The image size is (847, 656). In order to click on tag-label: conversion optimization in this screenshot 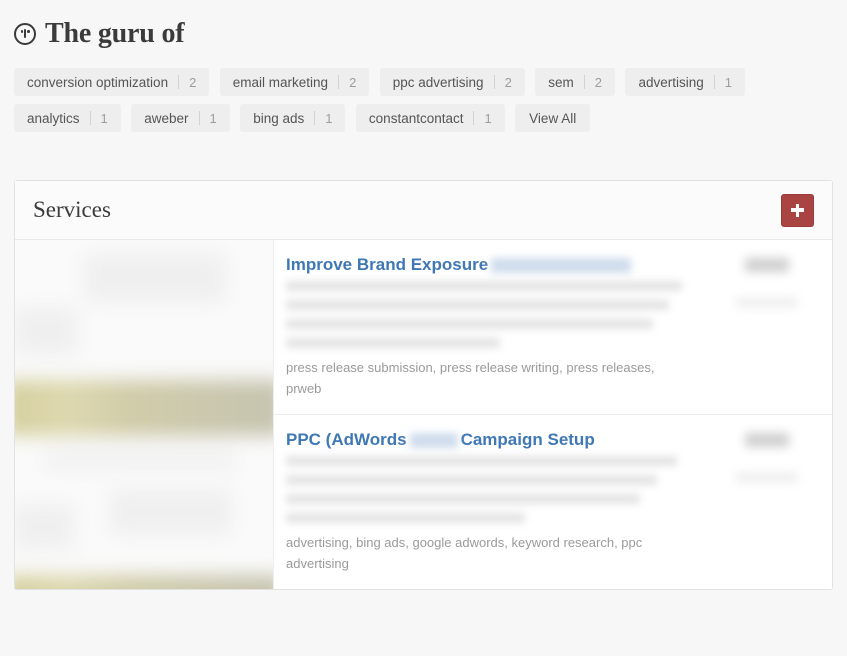, I will do `click(98, 82)`.